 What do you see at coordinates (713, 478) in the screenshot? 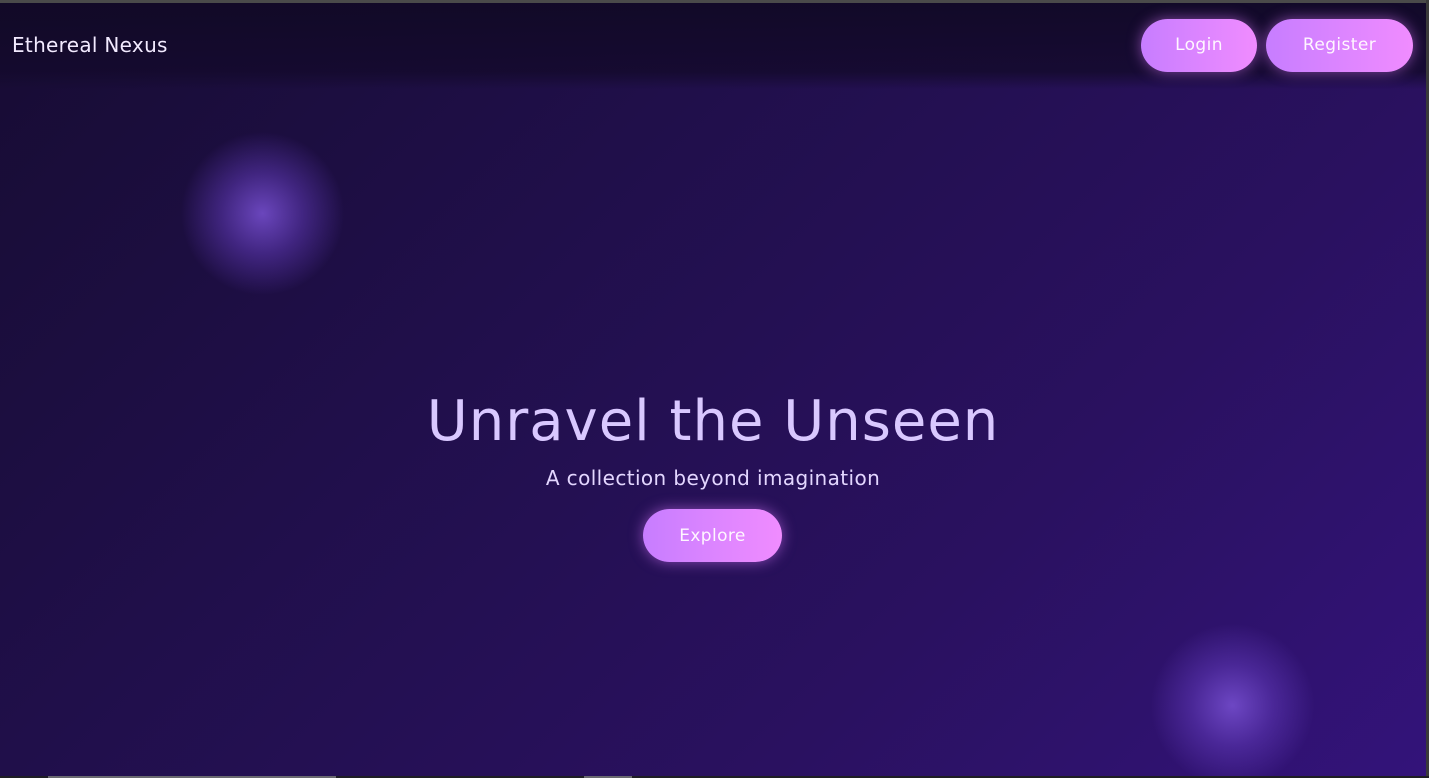
I see `hero-subtitle: A collection beyond imagination` at bounding box center [713, 478].